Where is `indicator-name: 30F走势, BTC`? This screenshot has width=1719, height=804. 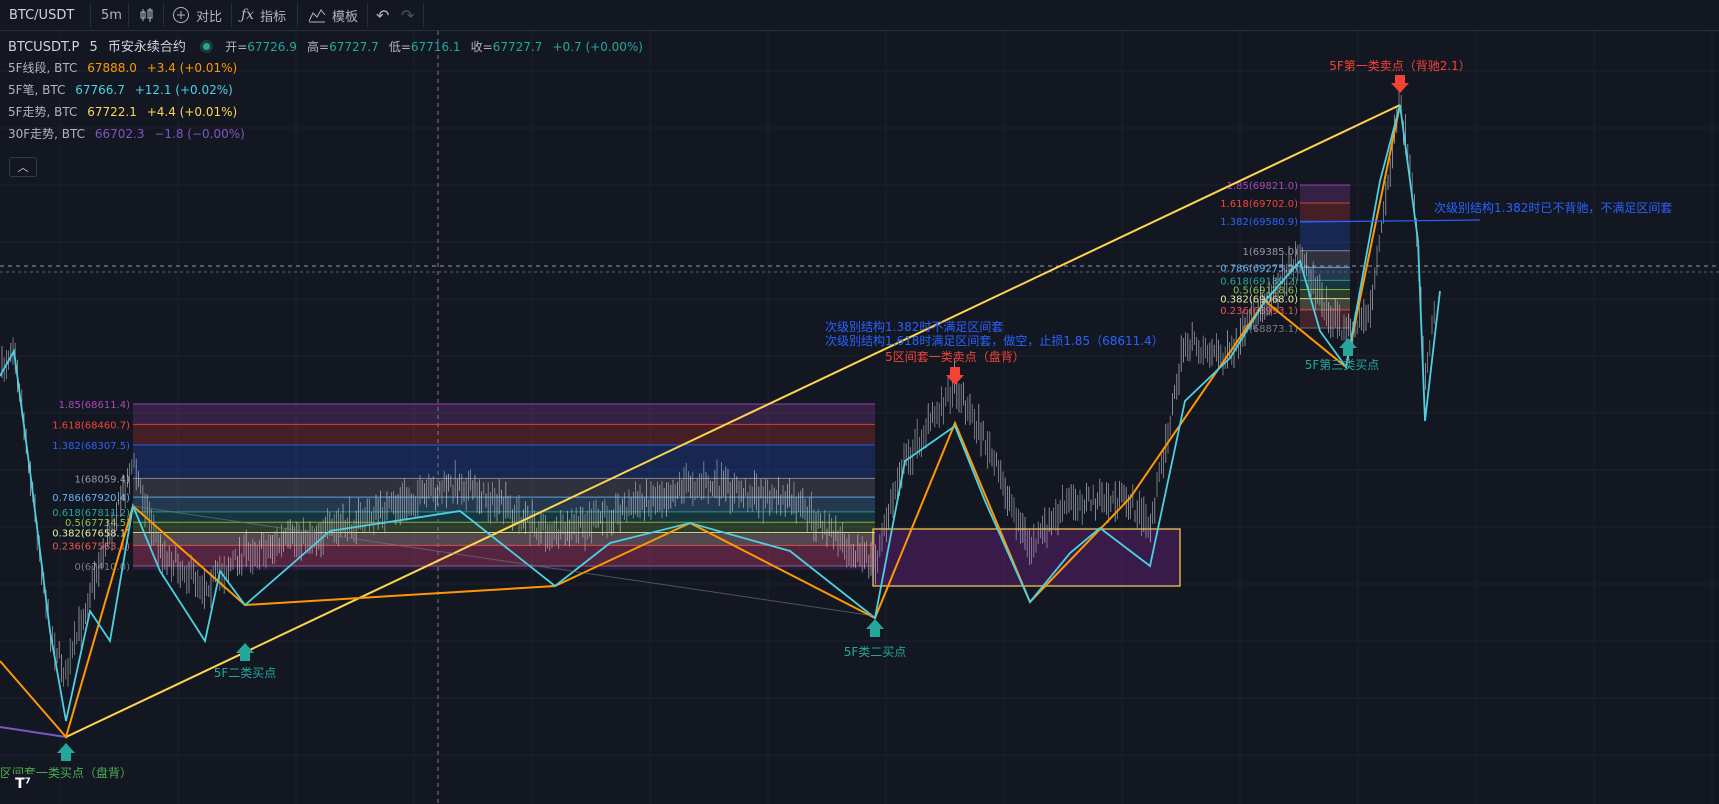 indicator-name: 30F走势, BTC is located at coordinates (47, 134).